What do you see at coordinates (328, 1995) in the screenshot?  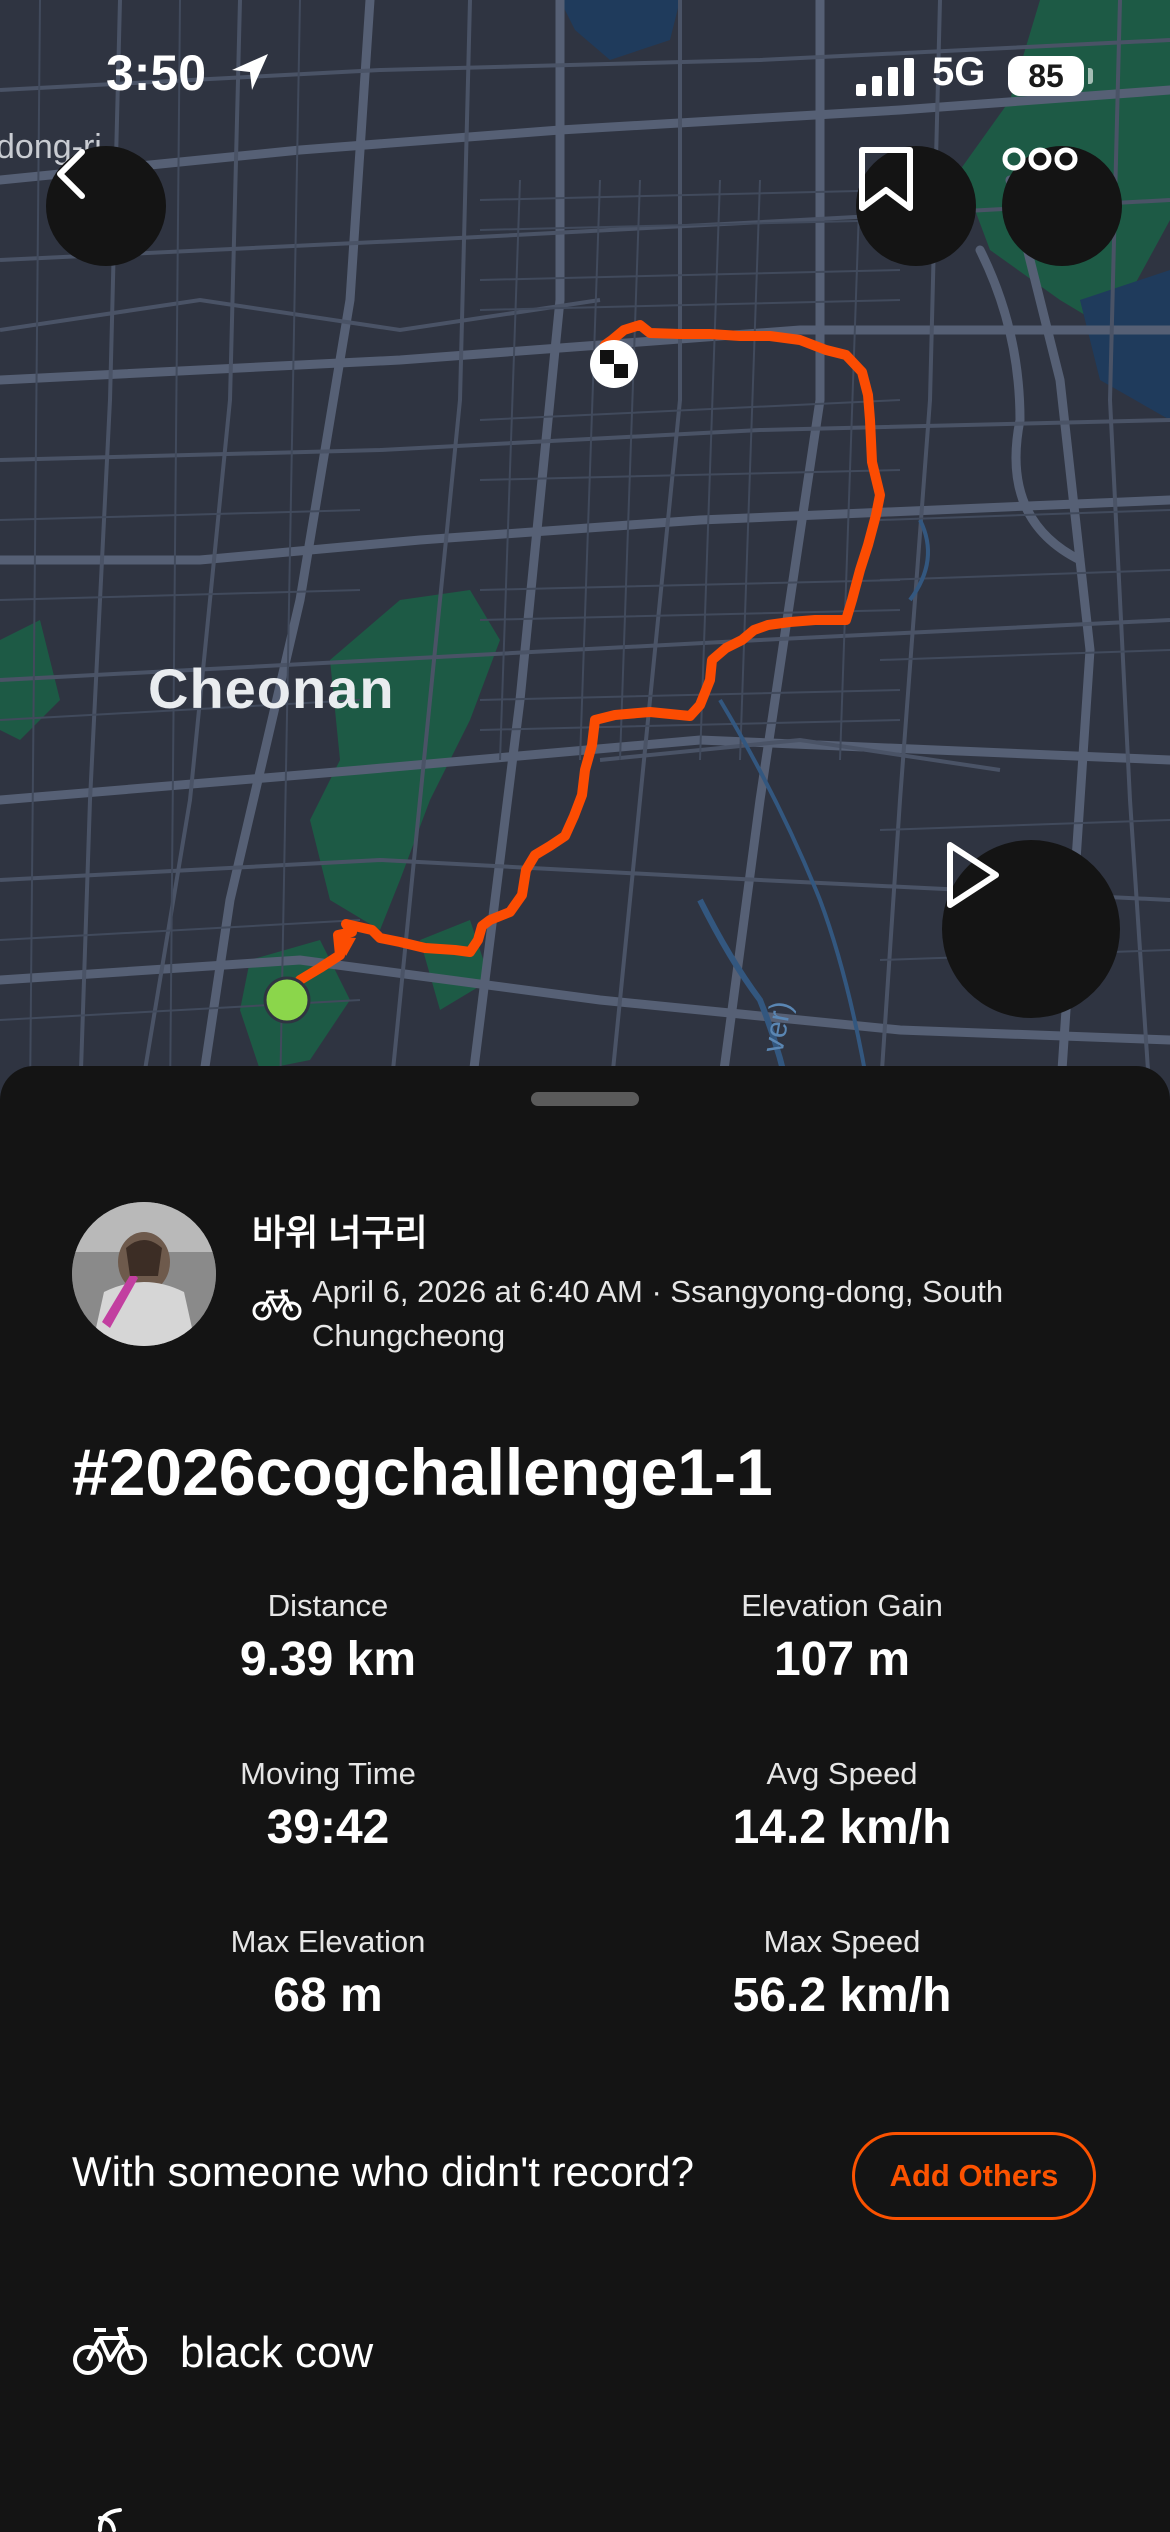 I see `stat-value: 68 m` at bounding box center [328, 1995].